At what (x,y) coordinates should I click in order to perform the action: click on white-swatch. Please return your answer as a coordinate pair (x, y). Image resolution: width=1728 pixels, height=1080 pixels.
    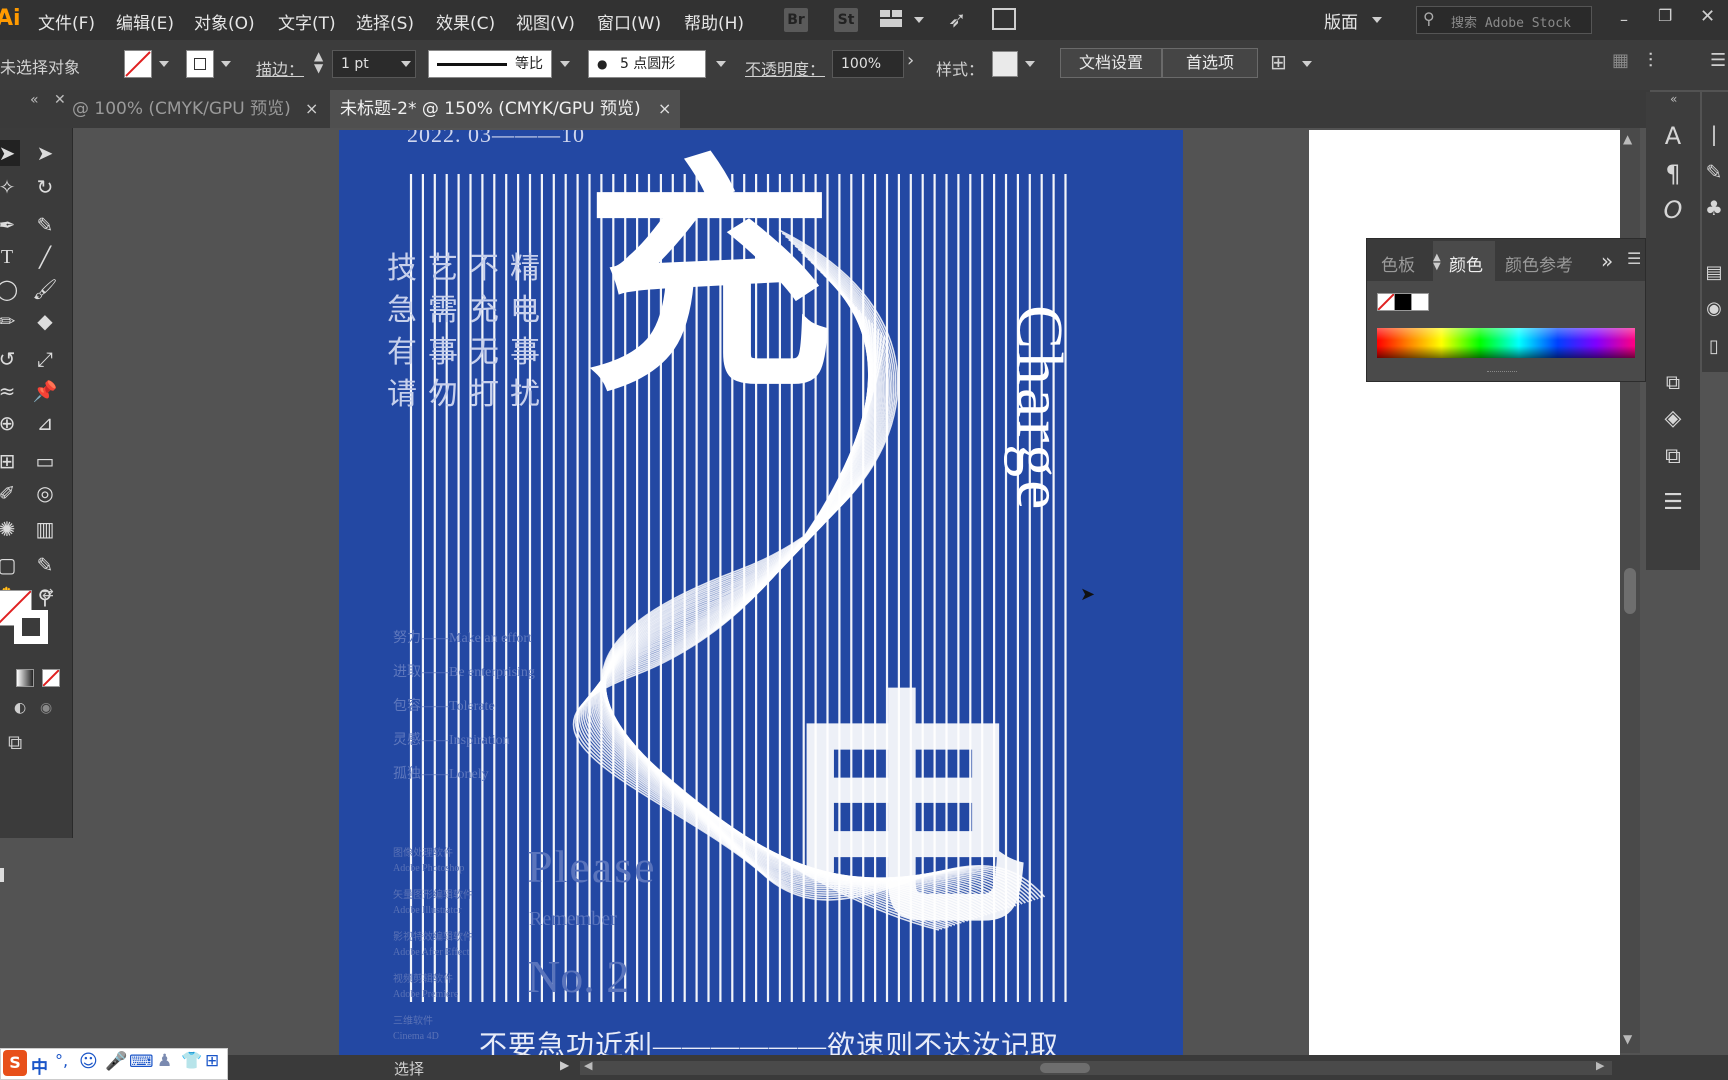
    Looking at the image, I should click on (1420, 302).